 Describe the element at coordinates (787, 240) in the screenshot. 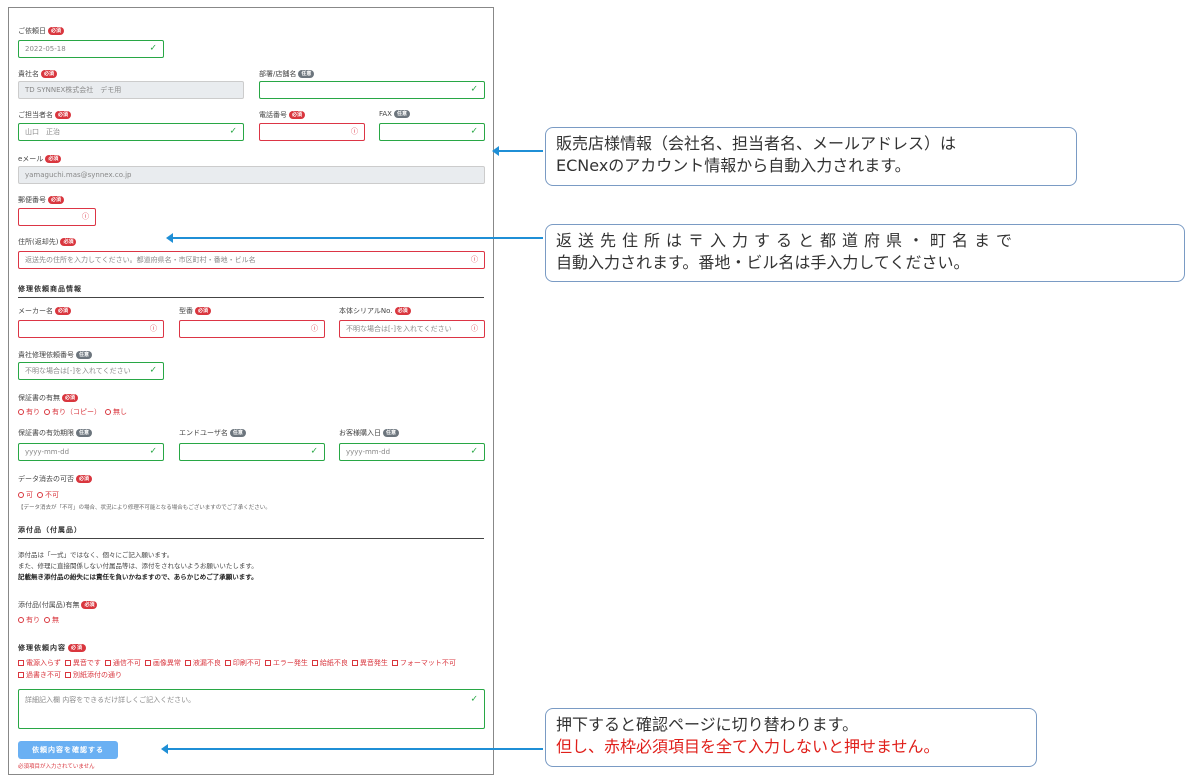

I see `callout-address-line1: 返送先住所は〒入力すると都道府県・町名まで` at that location.